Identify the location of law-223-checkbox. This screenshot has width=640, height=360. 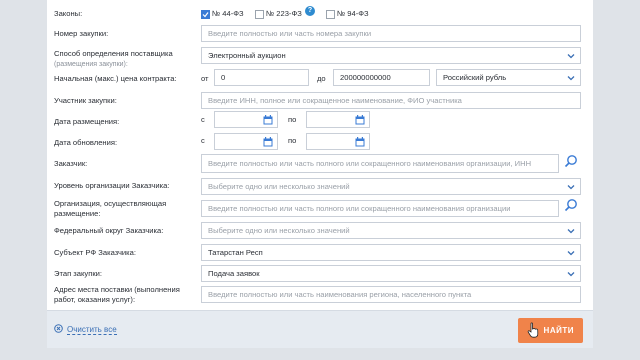
(259, 14).